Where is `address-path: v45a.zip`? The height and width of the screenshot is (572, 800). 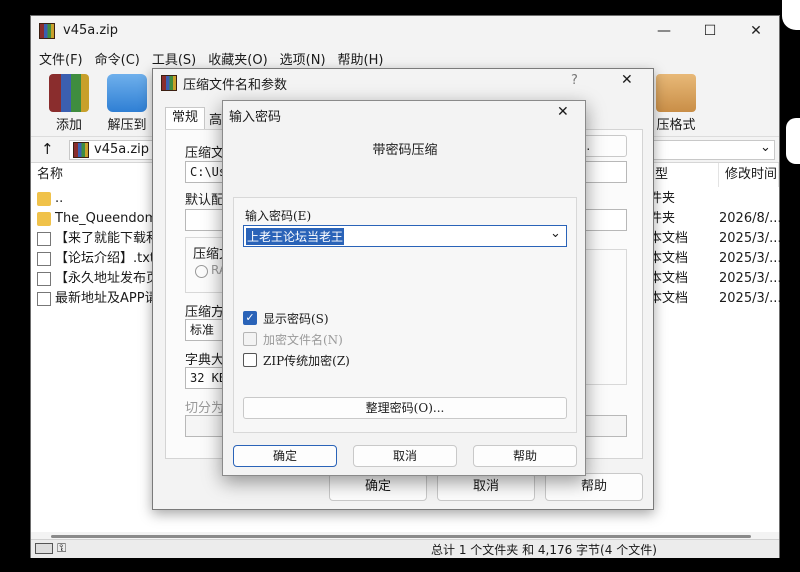
address-path: v45a.zip is located at coordinates (122, 149).